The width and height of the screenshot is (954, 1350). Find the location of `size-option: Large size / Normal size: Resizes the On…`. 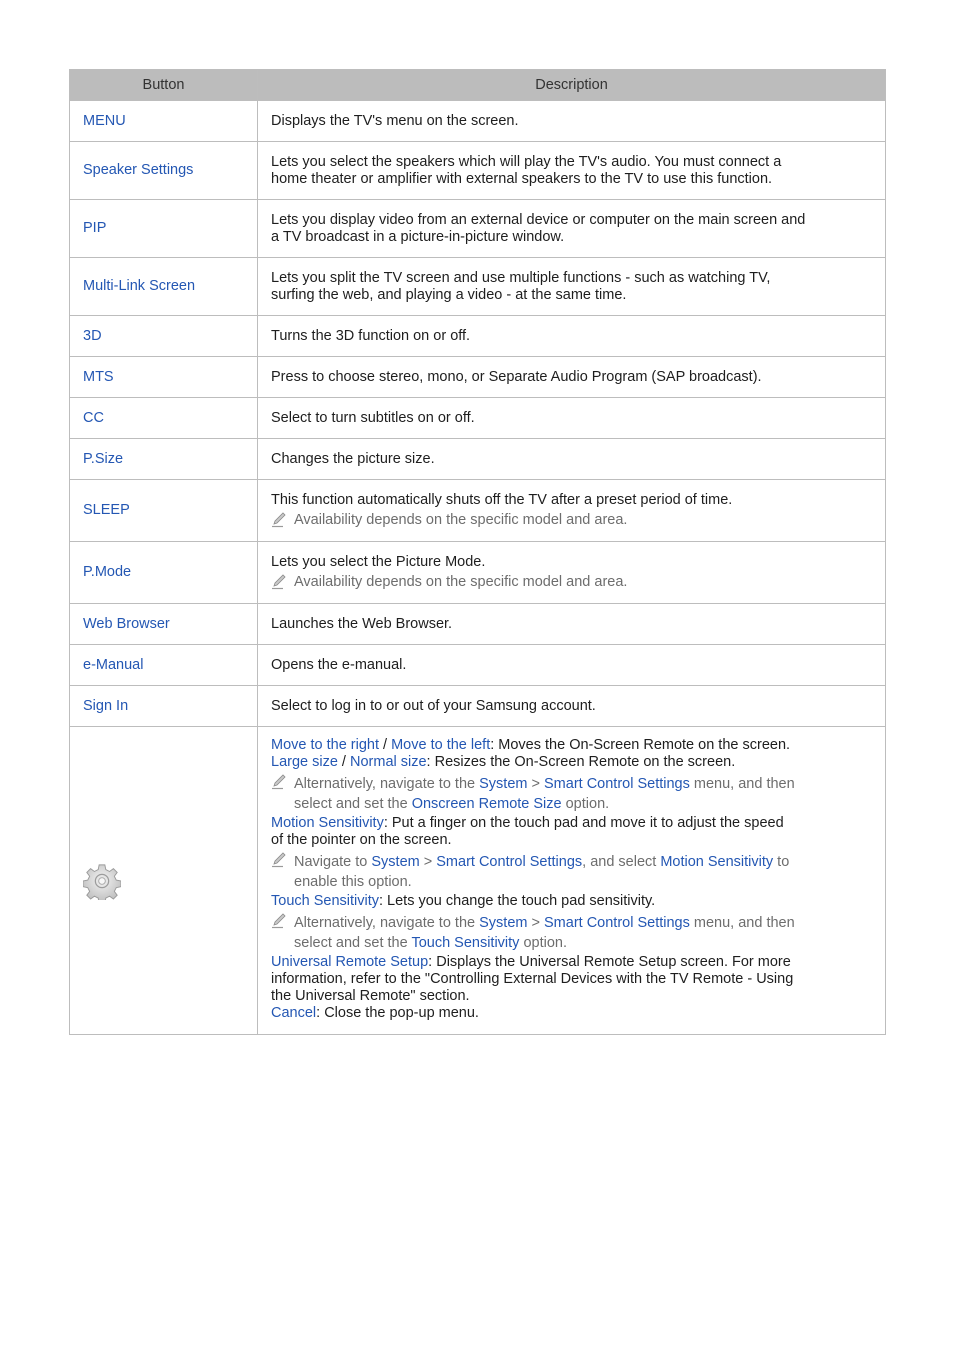

size-option: Large size / Normal size: Resizes the On… is located at coordinates (503, 762).